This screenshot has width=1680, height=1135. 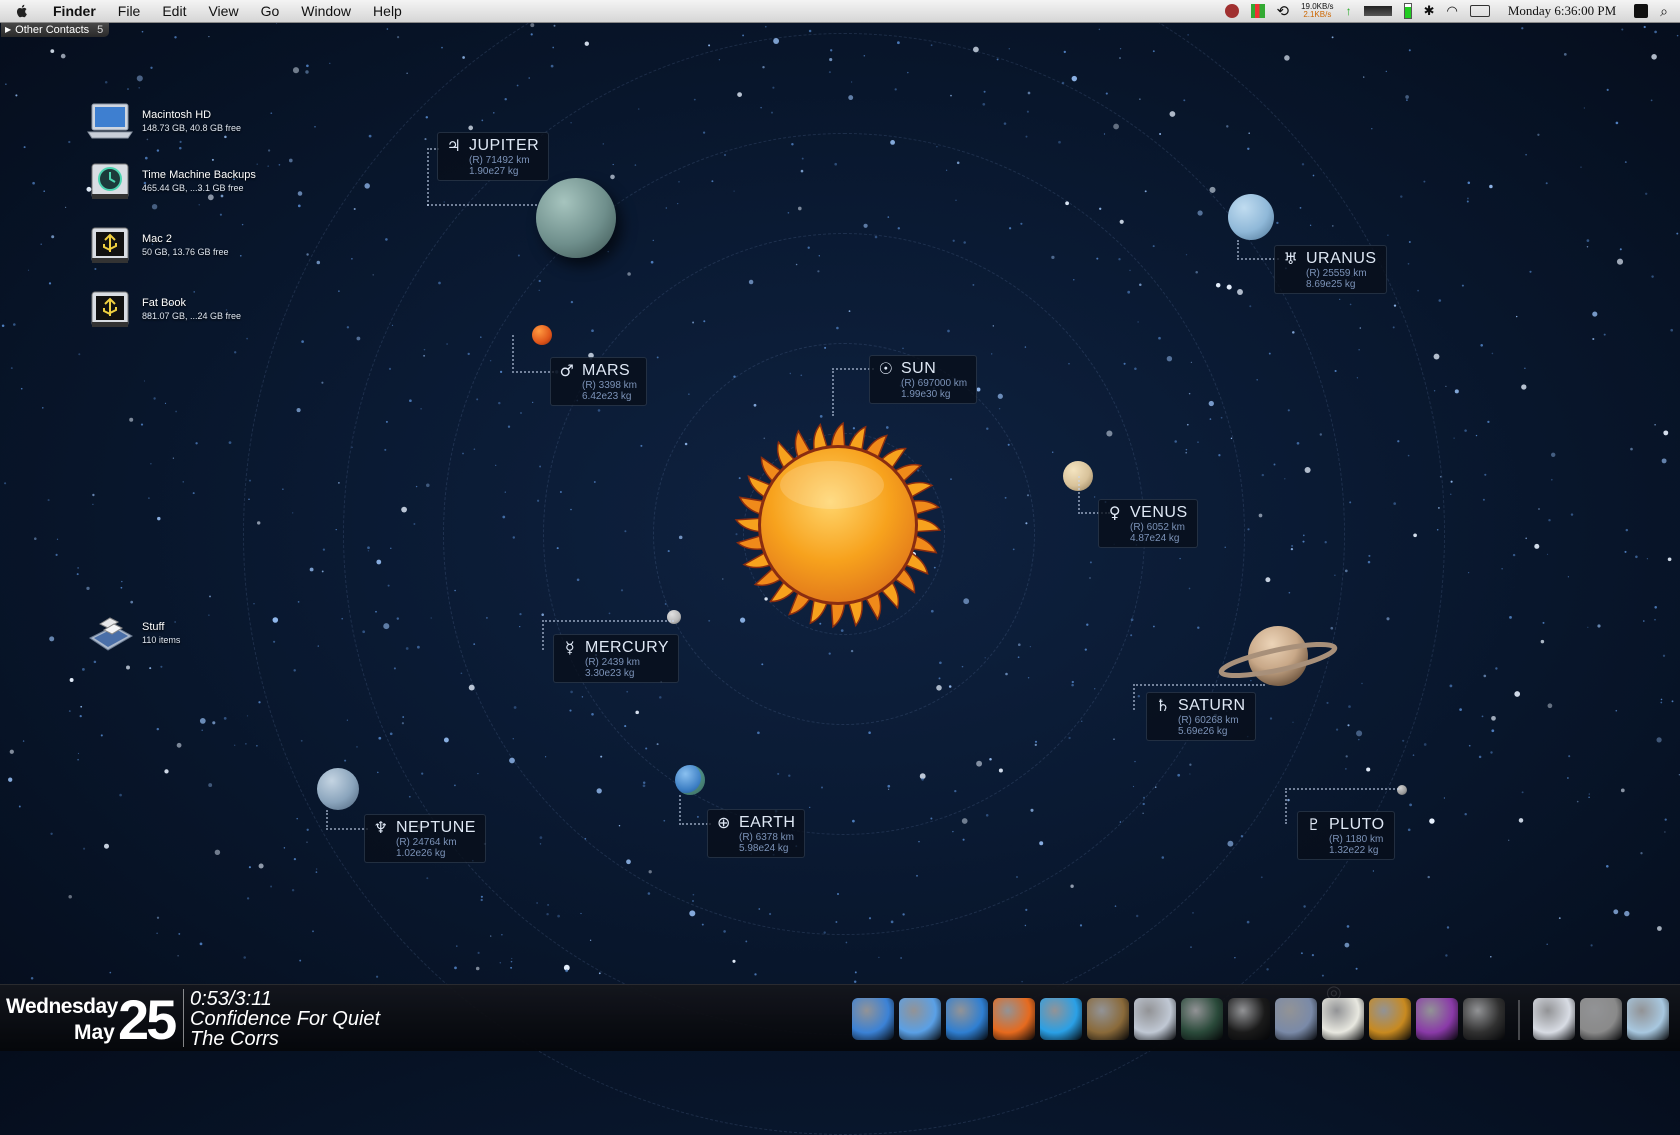 I want to click on preview-icon, so click(x=1155, y=1019).